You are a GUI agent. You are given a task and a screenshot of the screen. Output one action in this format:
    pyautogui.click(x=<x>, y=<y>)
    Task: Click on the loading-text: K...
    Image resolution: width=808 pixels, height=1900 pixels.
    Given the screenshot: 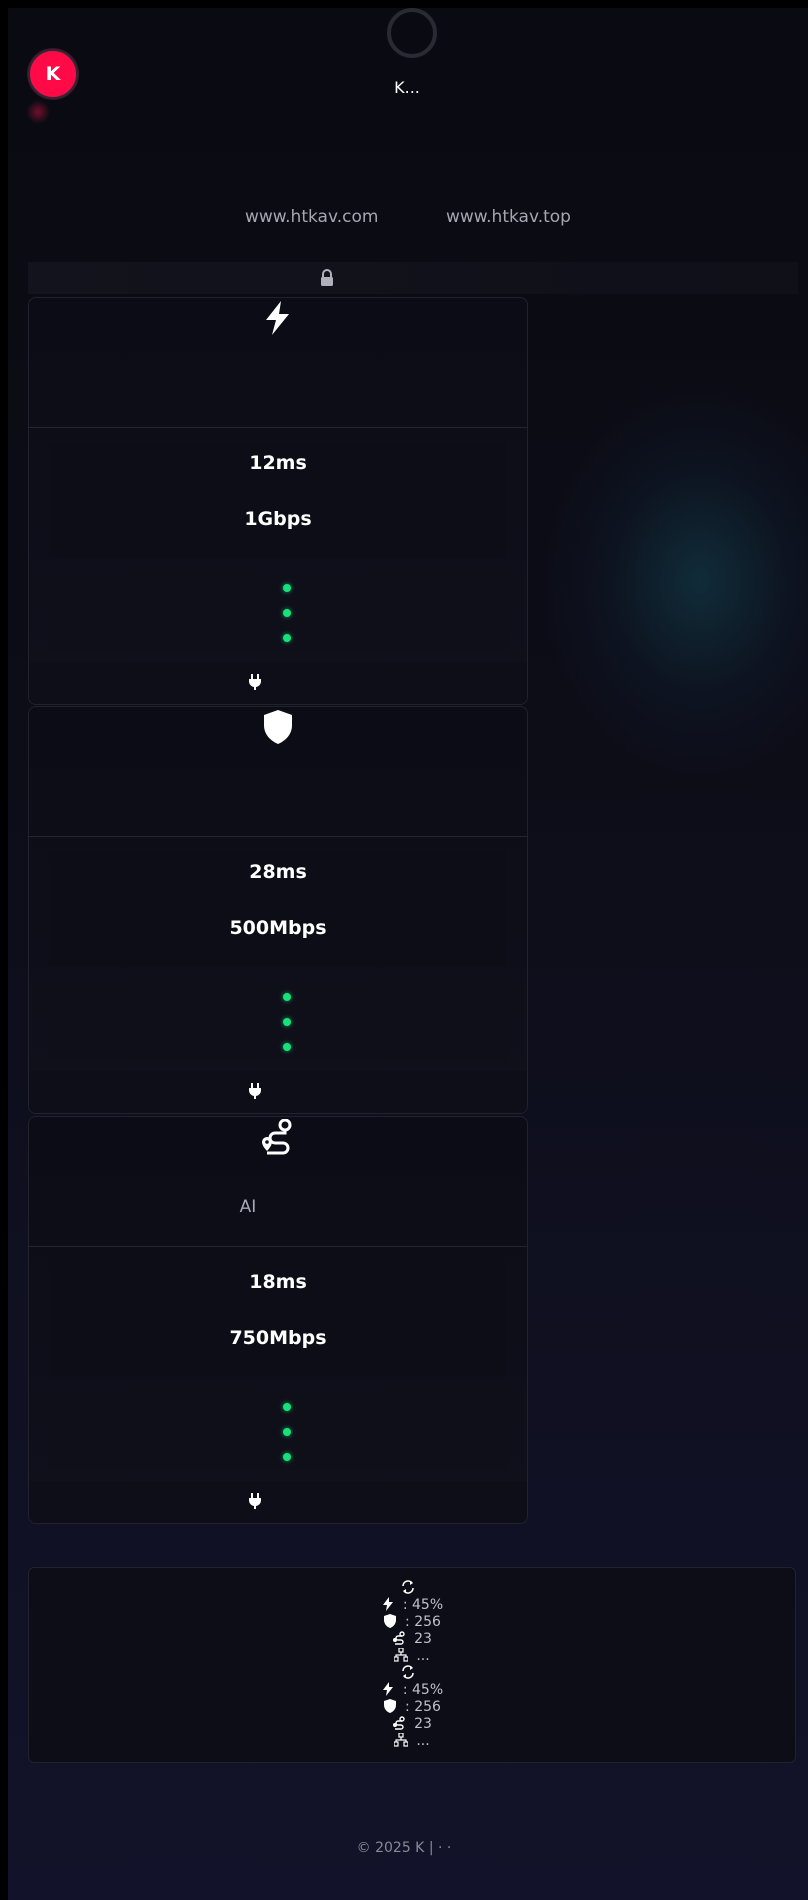 What is the action you would take?
    pyautogui.click(x=407, y=87)
    